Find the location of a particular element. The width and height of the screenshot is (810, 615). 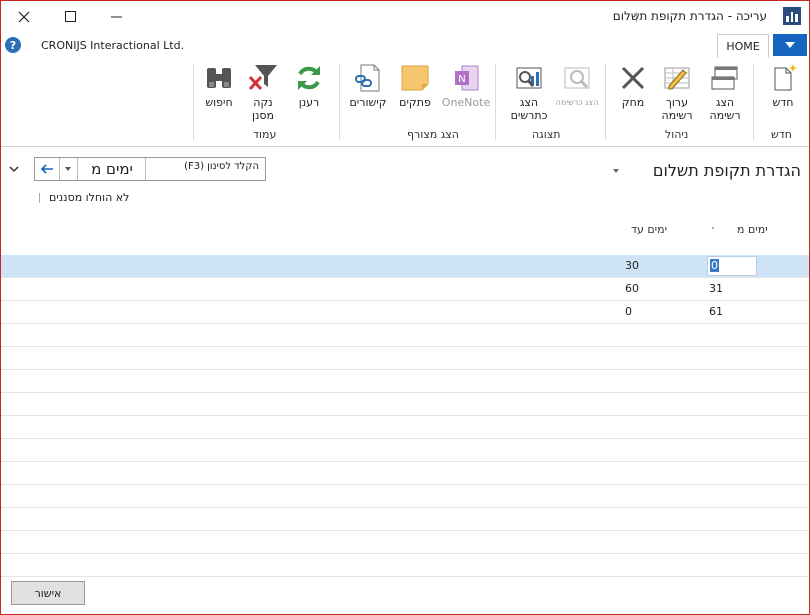

new-button: חדש is located at coordinates (783, 85).